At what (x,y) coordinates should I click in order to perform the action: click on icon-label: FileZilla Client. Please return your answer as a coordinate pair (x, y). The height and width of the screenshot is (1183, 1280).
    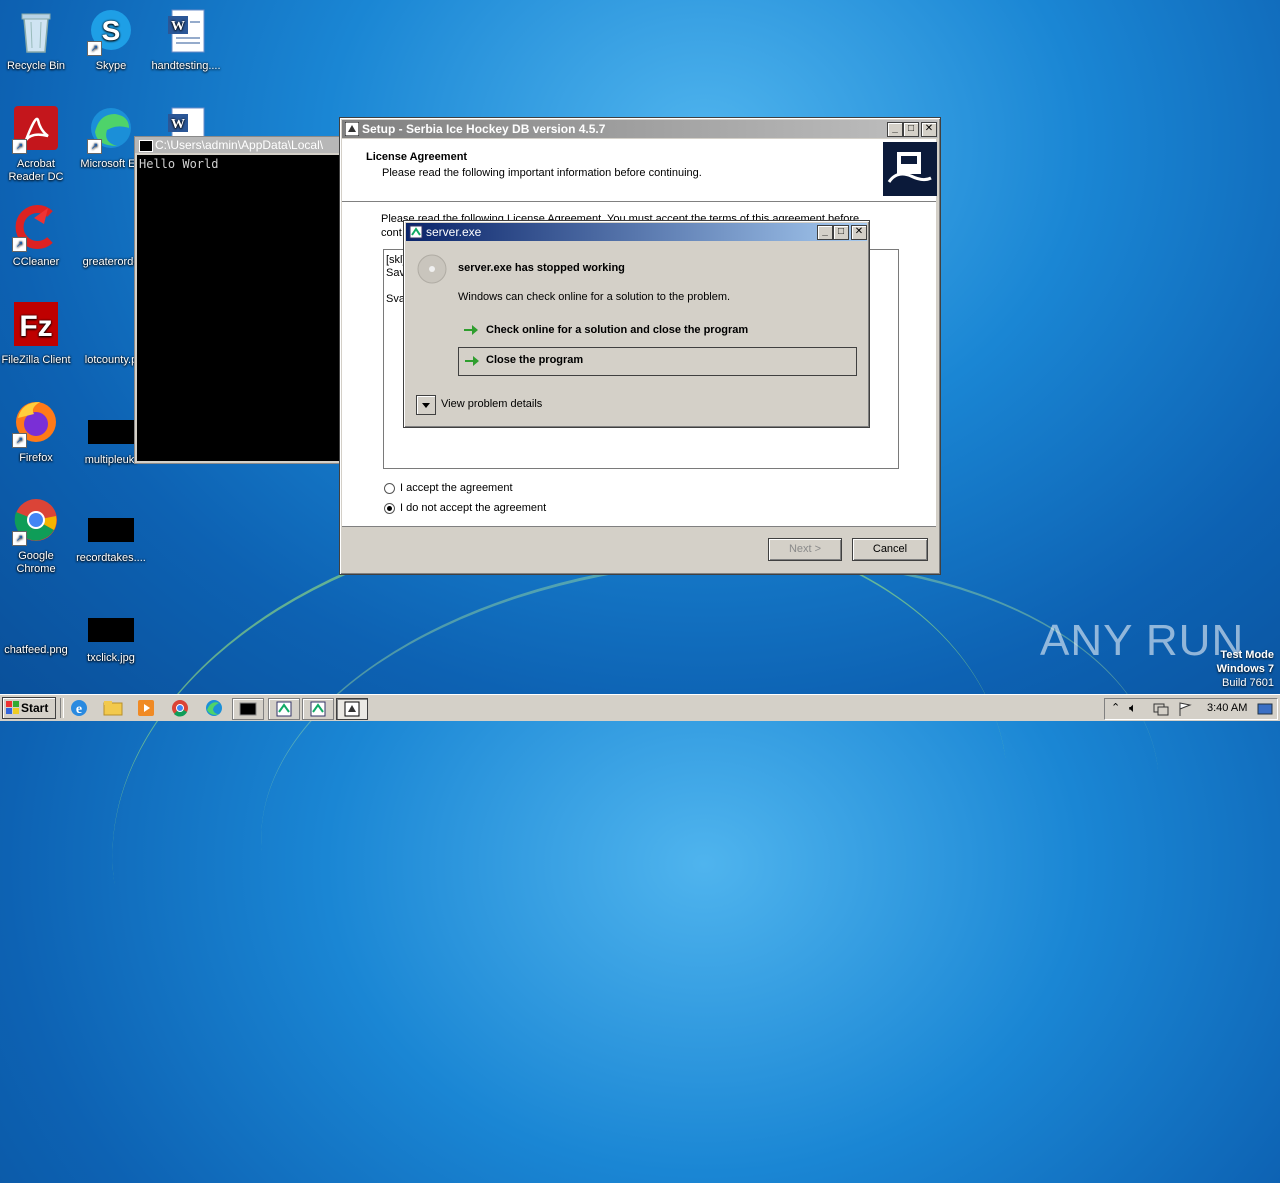
    Looking at the image, I should click on (36, 360).